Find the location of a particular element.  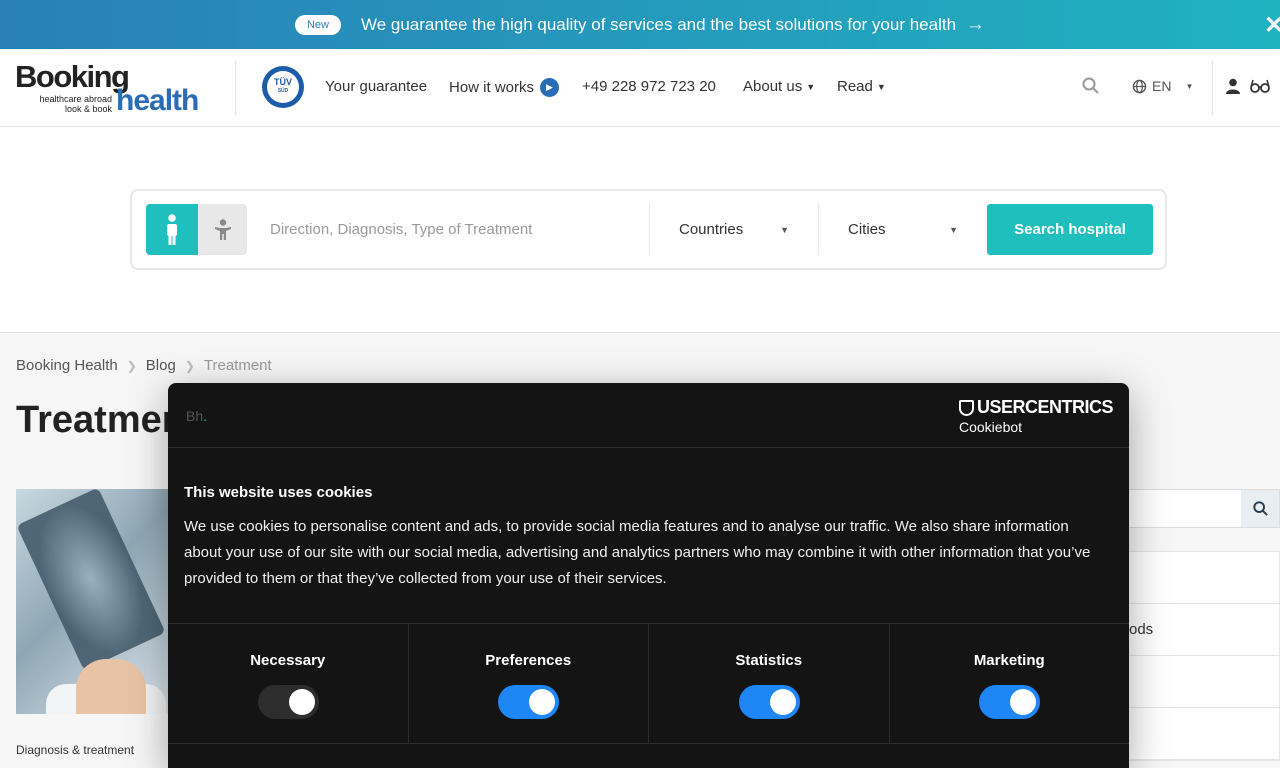

brand-short: Bh is located at coordinates (195, 416).